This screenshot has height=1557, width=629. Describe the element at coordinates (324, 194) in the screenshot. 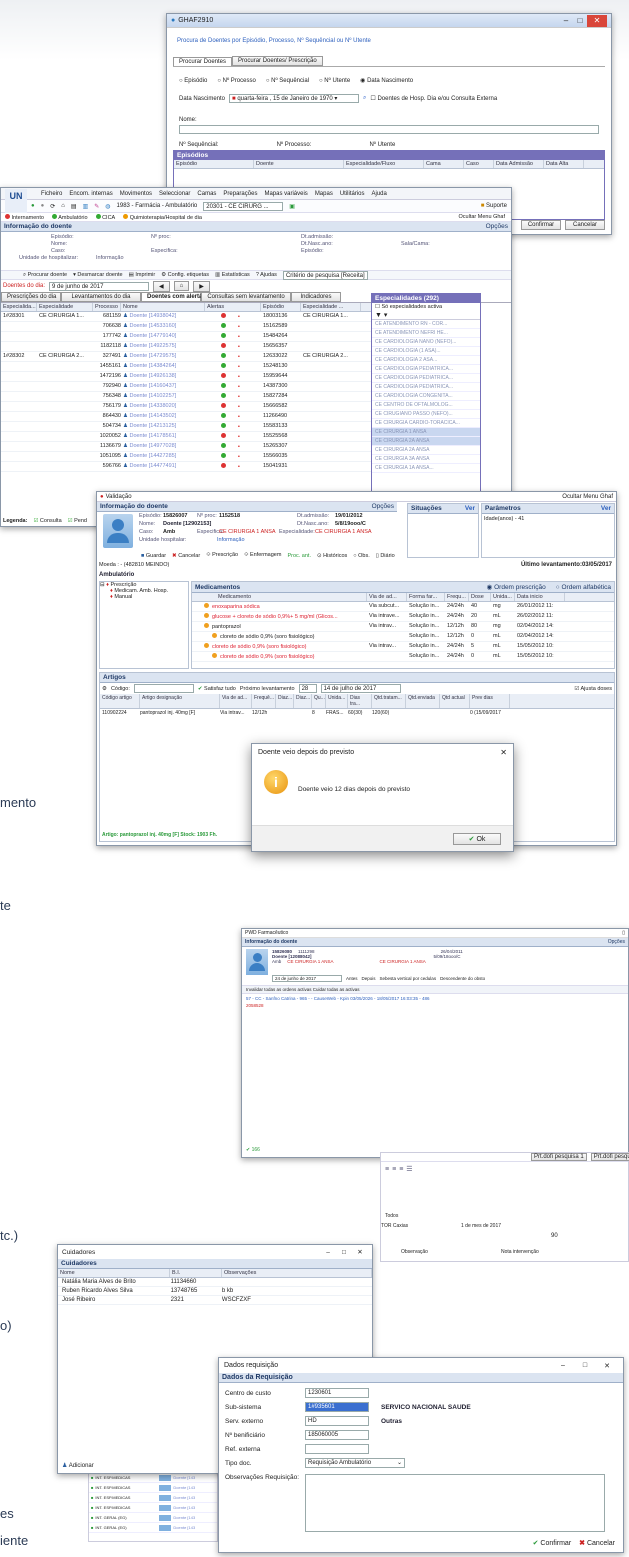

I see `menu-item: Mapas` at that location.